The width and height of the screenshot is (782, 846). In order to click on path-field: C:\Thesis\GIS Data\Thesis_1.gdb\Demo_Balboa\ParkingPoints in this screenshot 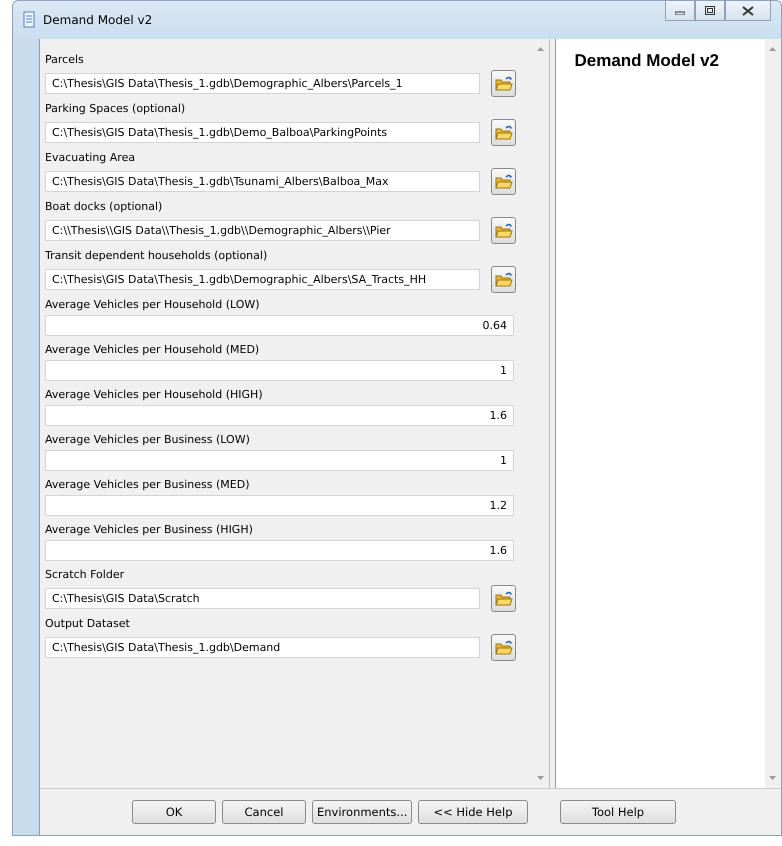, I will do `click(262, 132)`.